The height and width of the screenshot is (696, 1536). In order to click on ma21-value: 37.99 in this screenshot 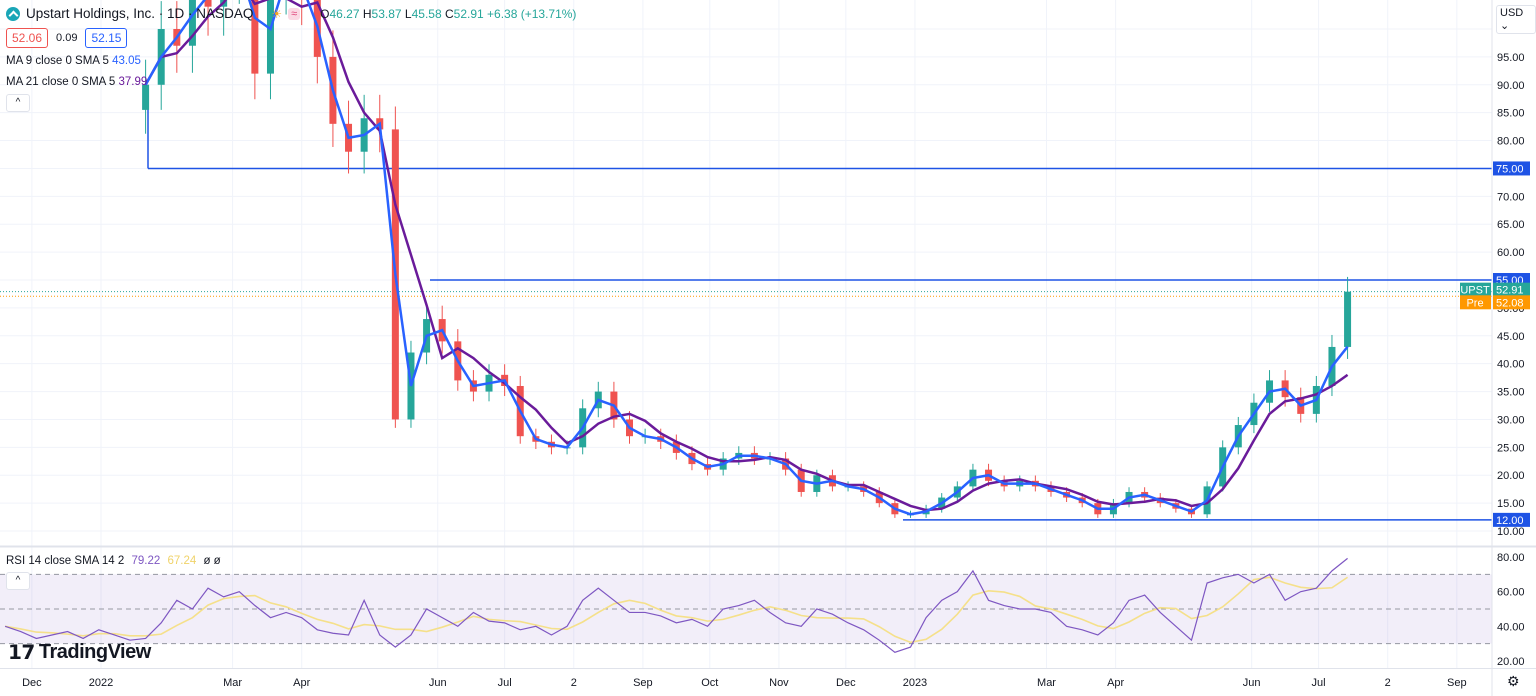, I will do `click(133, 82)`.